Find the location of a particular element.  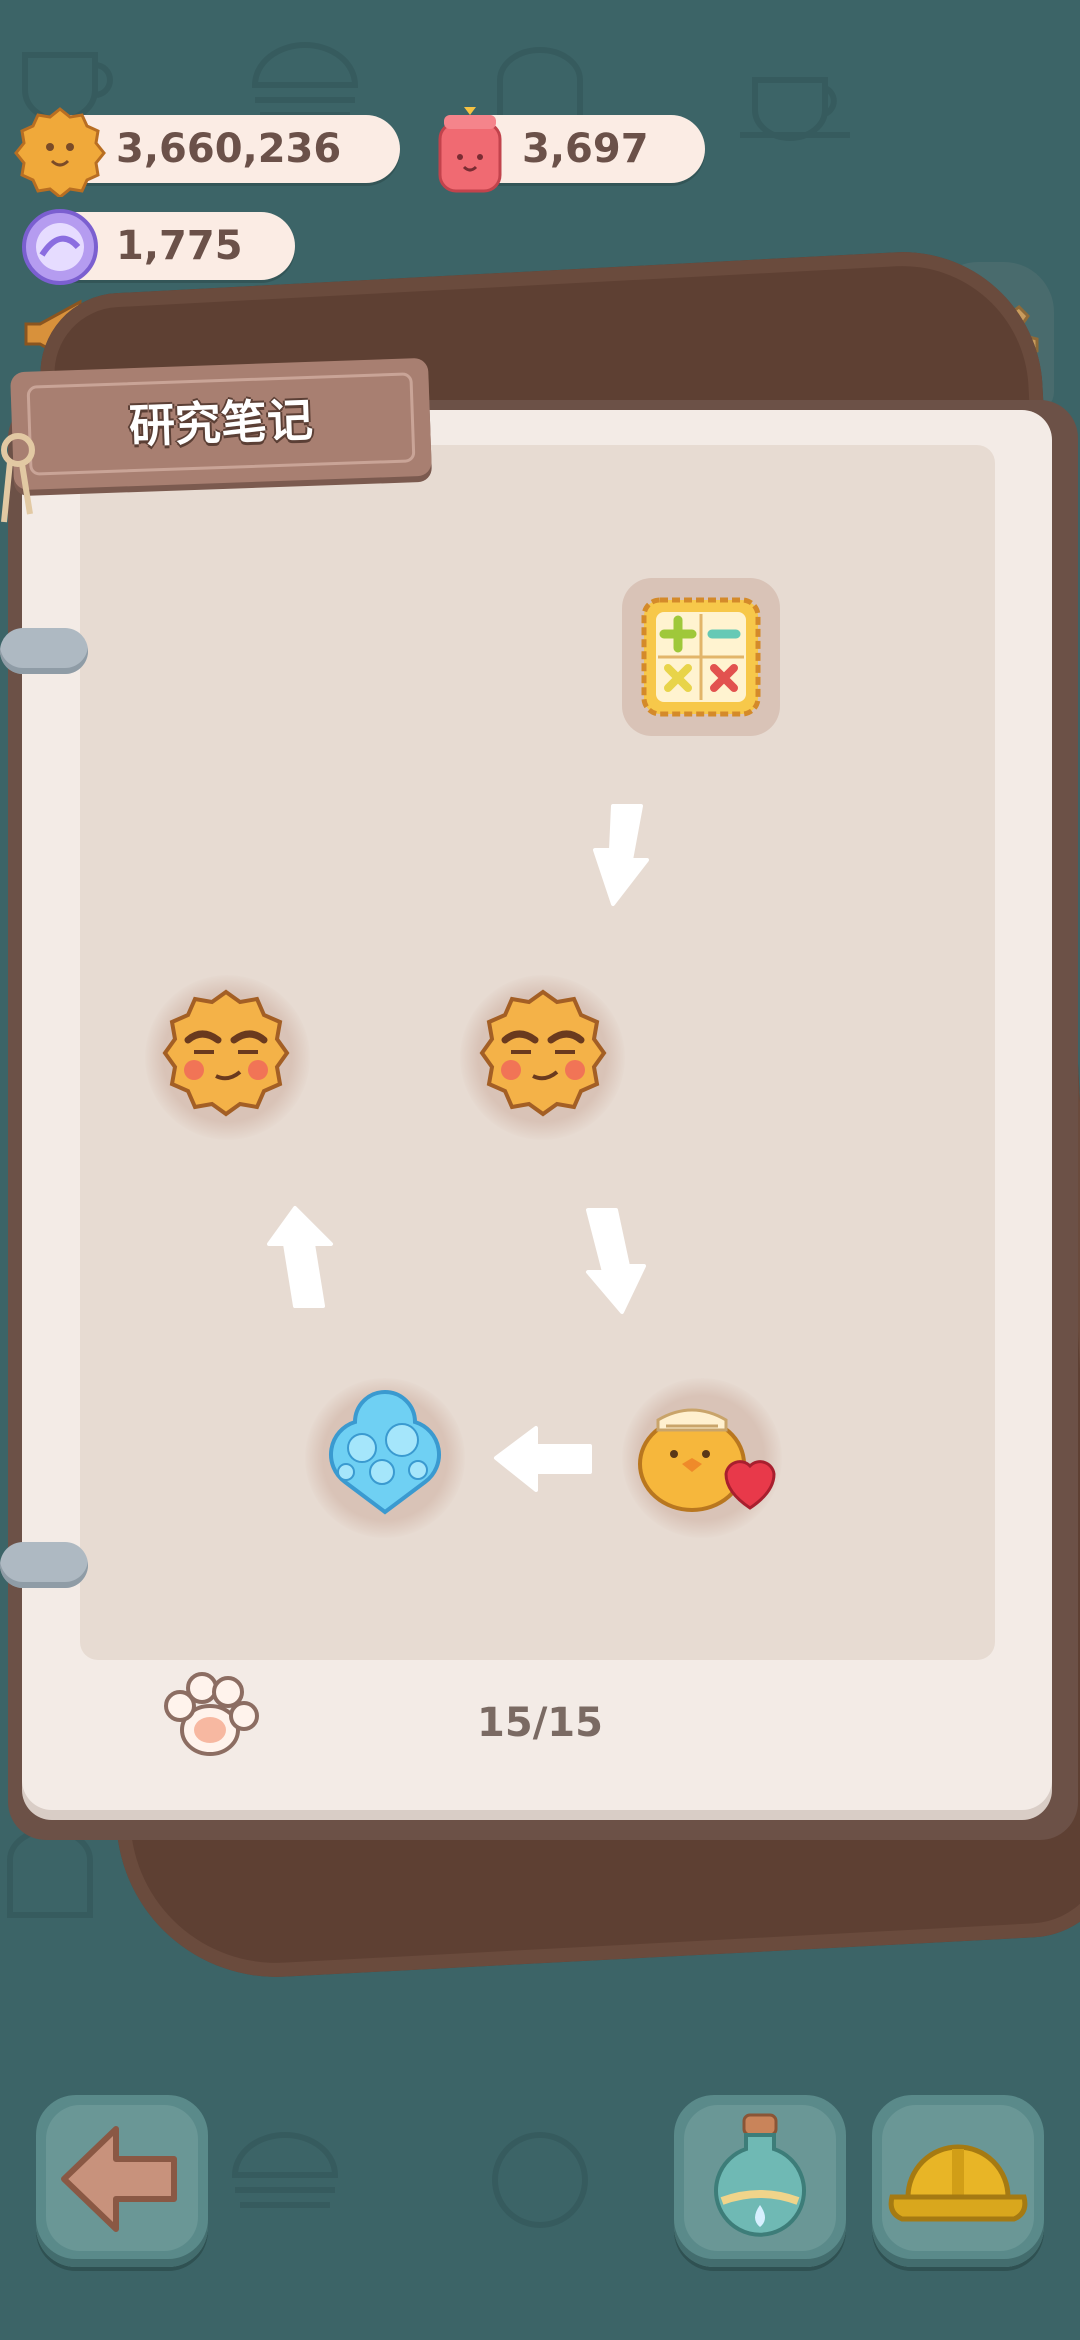

helmet-button is located at coordinates (958, 2181).